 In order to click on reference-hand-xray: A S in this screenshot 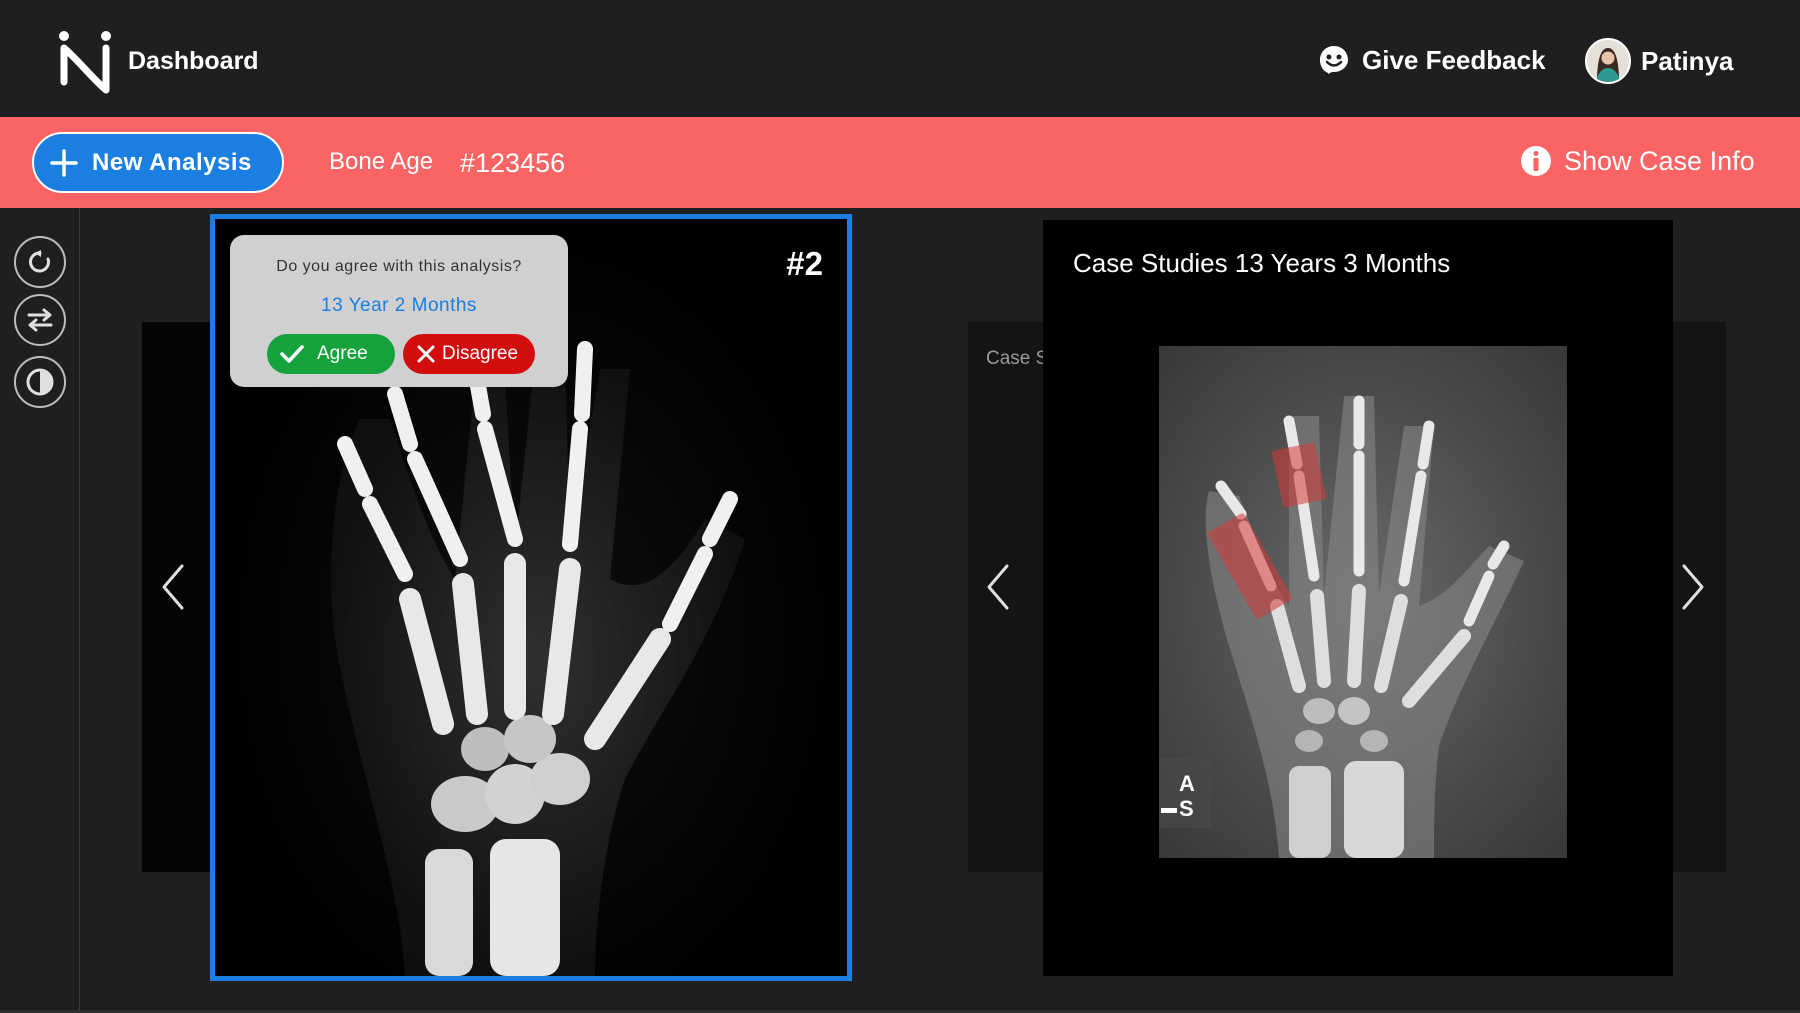, I will do `click(1341, 626)`.